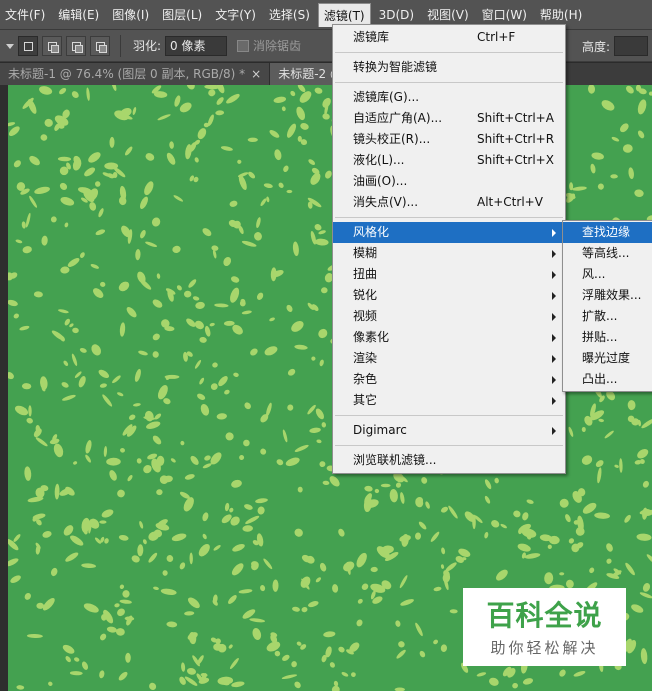 This screenshot has width=652, height=691. I want to click on tool-preset-picker, so click(9, 46).